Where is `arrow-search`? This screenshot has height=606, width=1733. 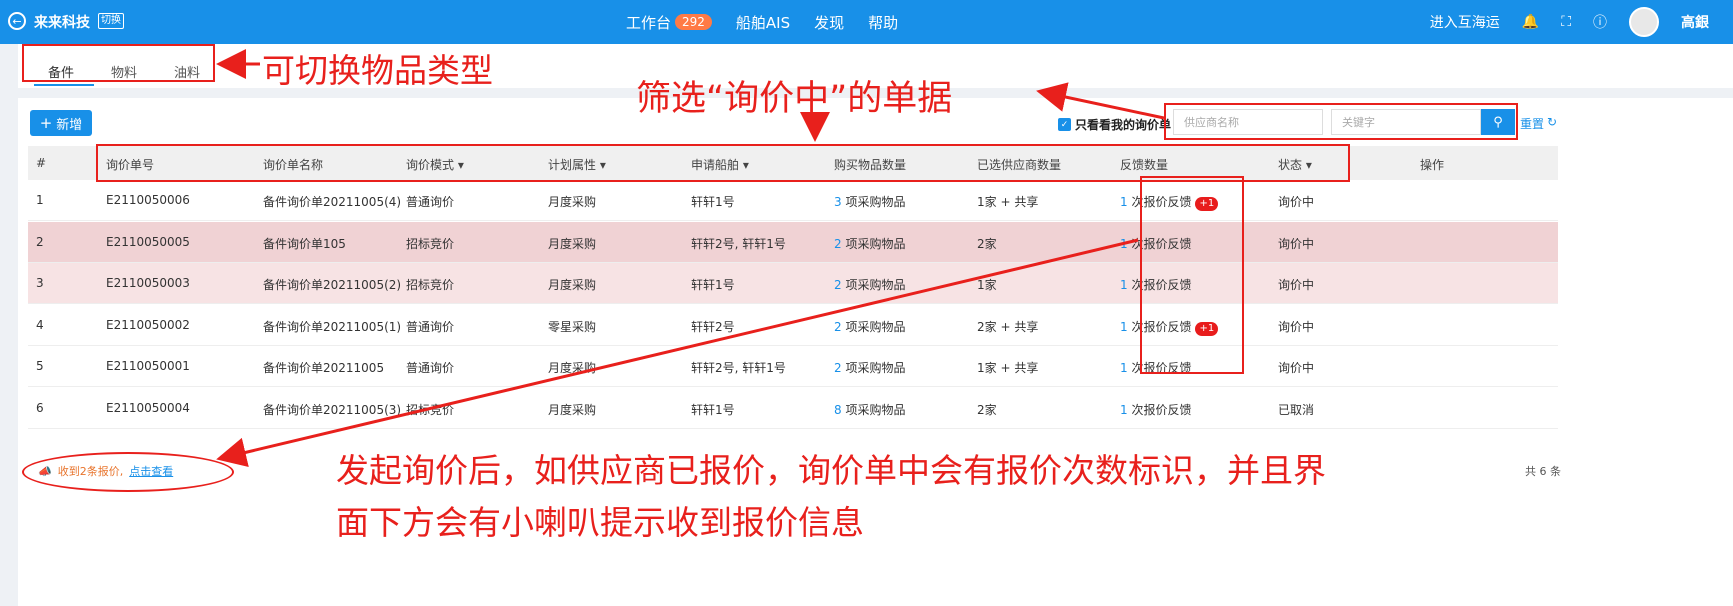
arrow-search is located at coordinates (1100, 101).